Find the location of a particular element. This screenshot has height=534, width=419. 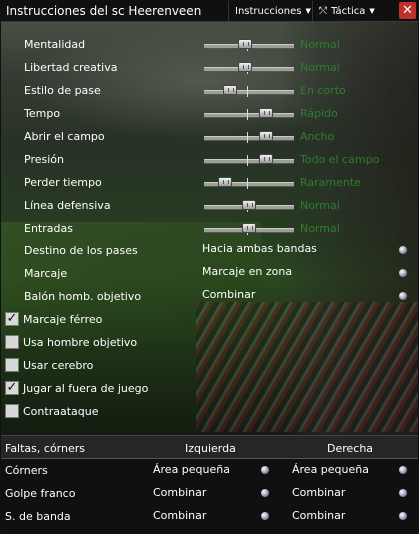

dropdown-row: Balón homb. objetivo Combinar is located at coordinates (209, 296).